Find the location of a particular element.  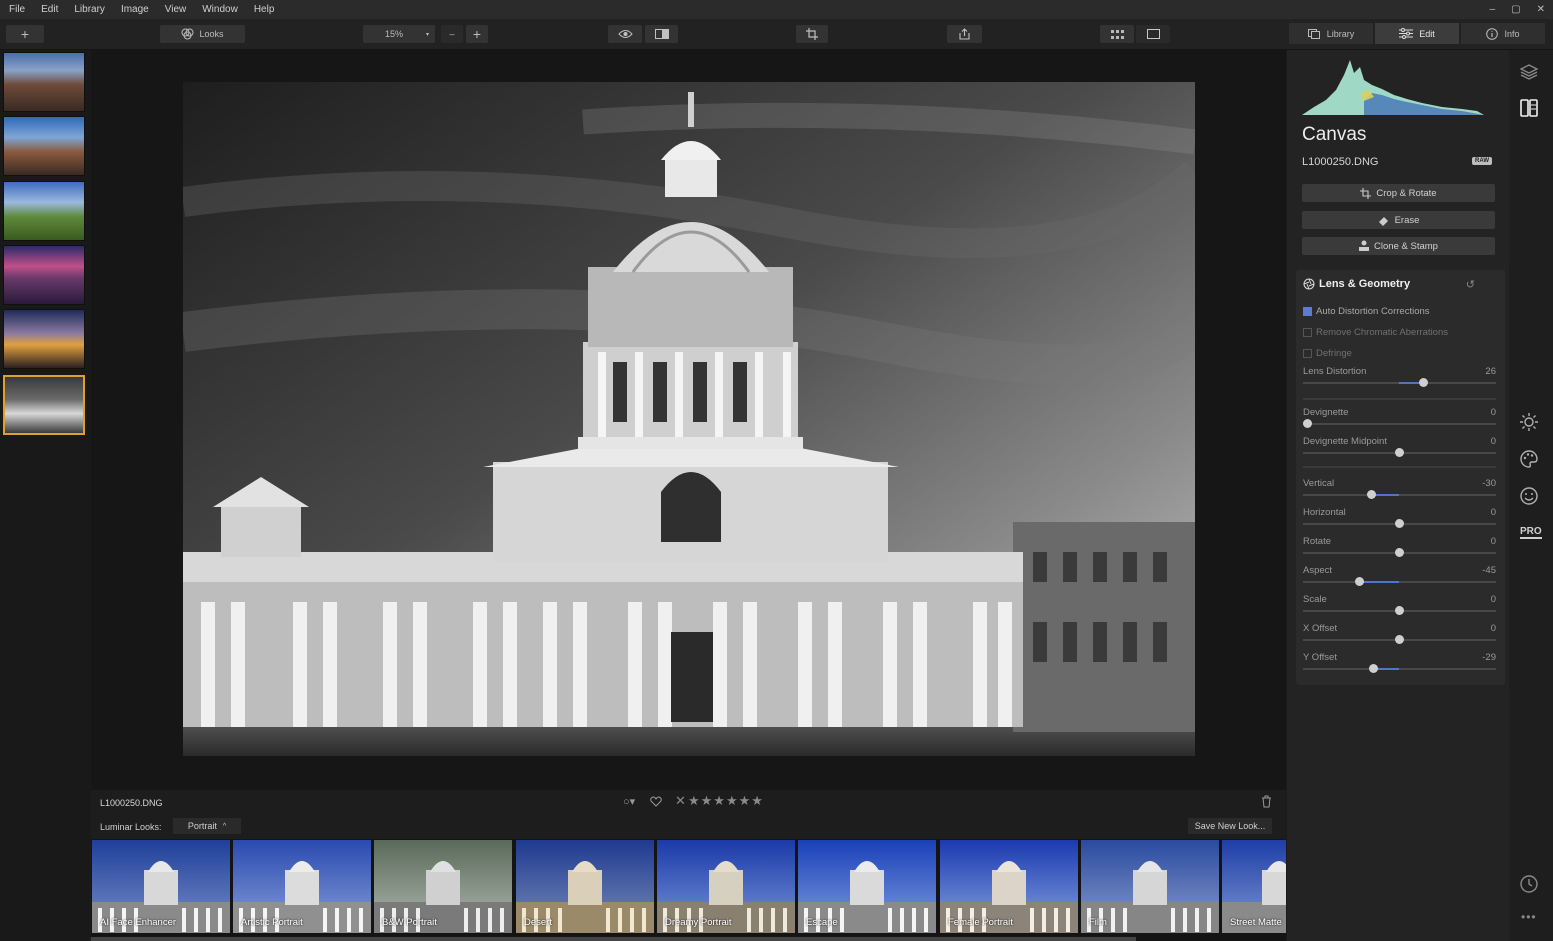

maximize-button: ▢ is located at coordinates (1515, 9).